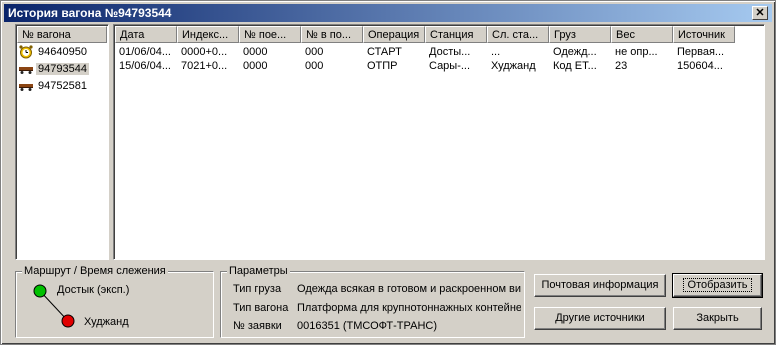 The height and width of the screenshot is (345, 776). Describe the element at coordinates (382, 66) in the screenshot. I see `table-cell: ОТПР` at that location.